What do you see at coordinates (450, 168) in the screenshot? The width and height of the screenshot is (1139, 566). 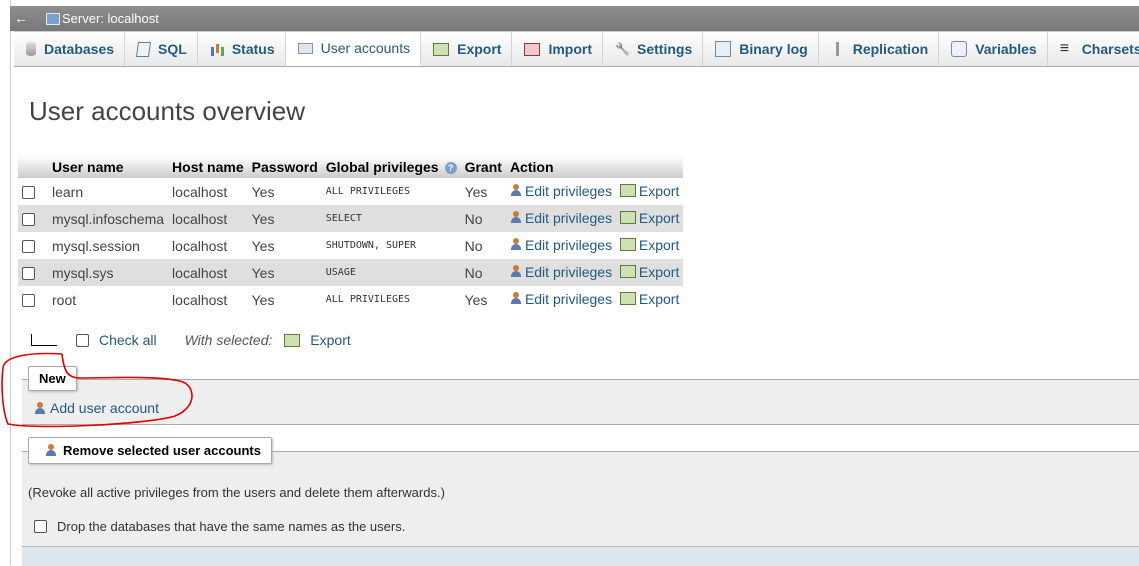 I see `help-icon: ?` at bounding box center [450, 168].